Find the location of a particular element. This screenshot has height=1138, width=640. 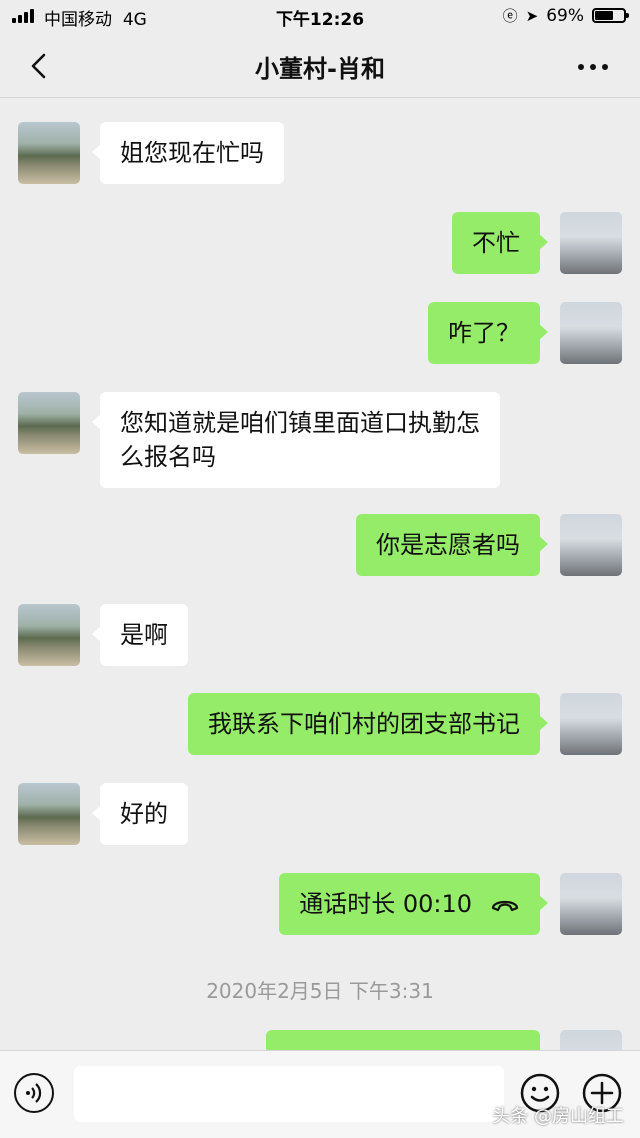

call-duration-text: 通话时长 00:10 is located at coordinates (385, 904).